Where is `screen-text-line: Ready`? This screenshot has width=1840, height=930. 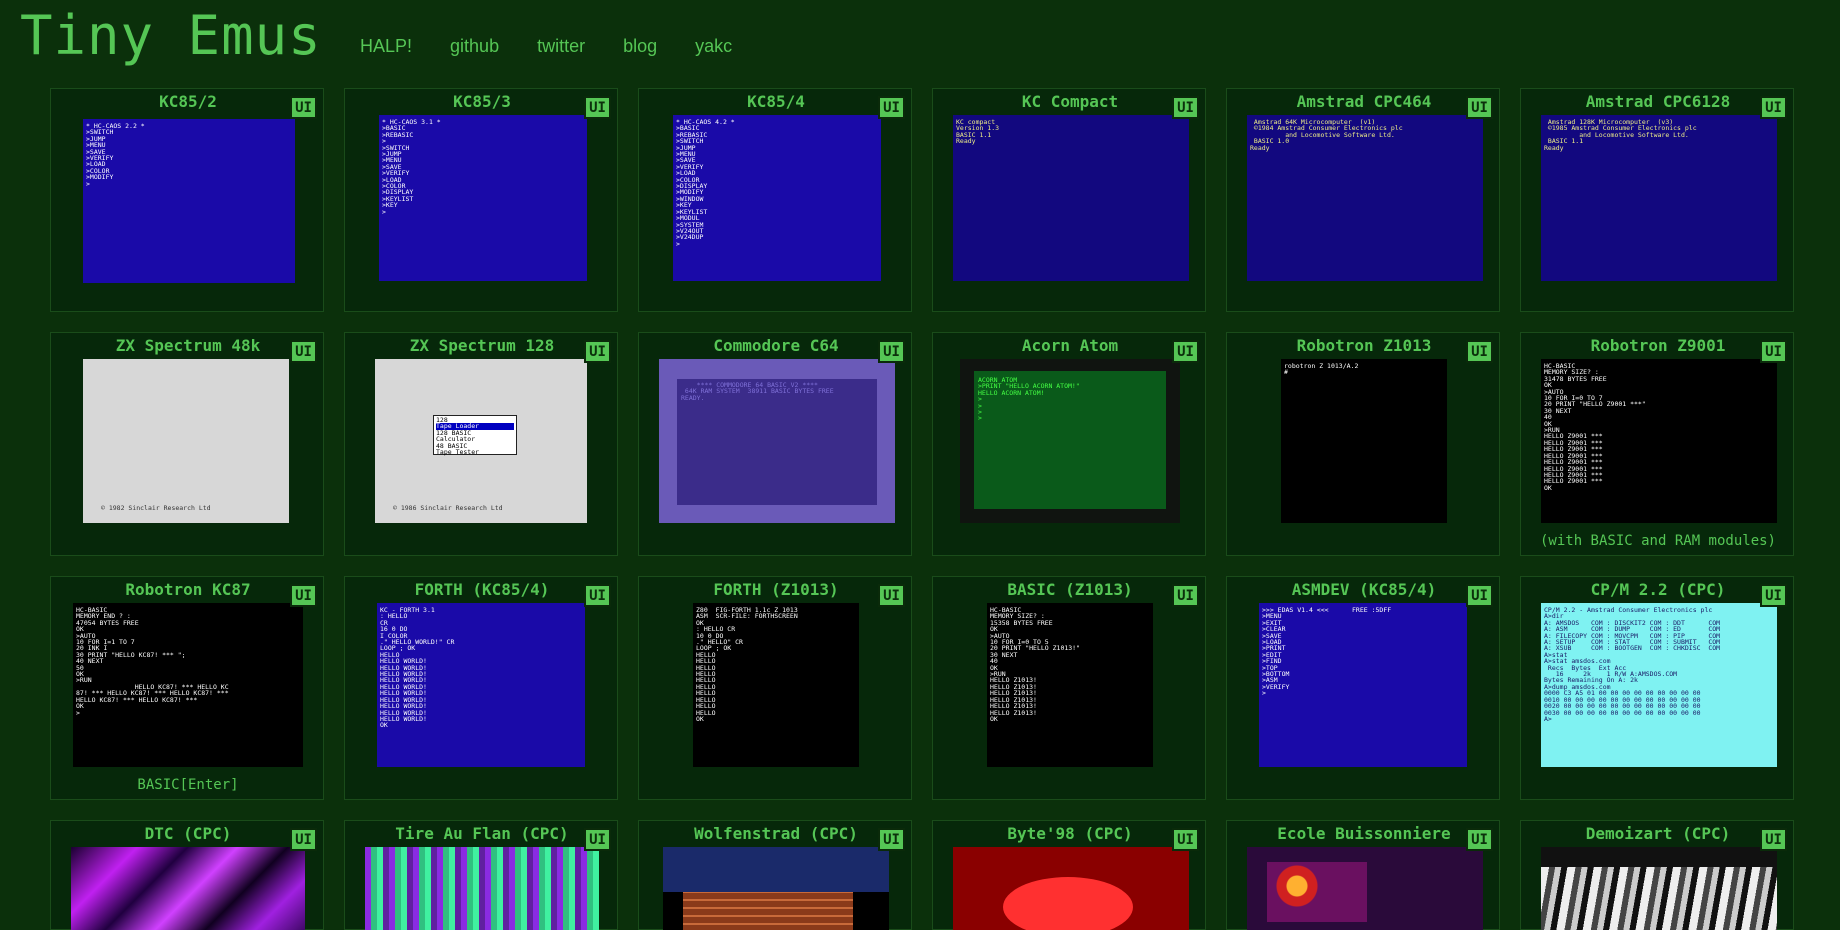 screen-text-line: Ready is located at coordinates (1260, 147).